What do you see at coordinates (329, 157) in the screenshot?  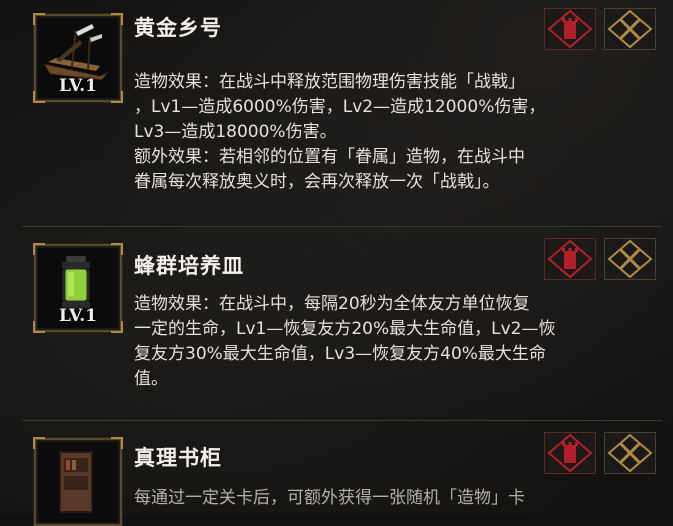 I see `description-line: 额外效果：若相邻的位置有「眷属」造物，在战斗中` at bounding box center [329, 157].